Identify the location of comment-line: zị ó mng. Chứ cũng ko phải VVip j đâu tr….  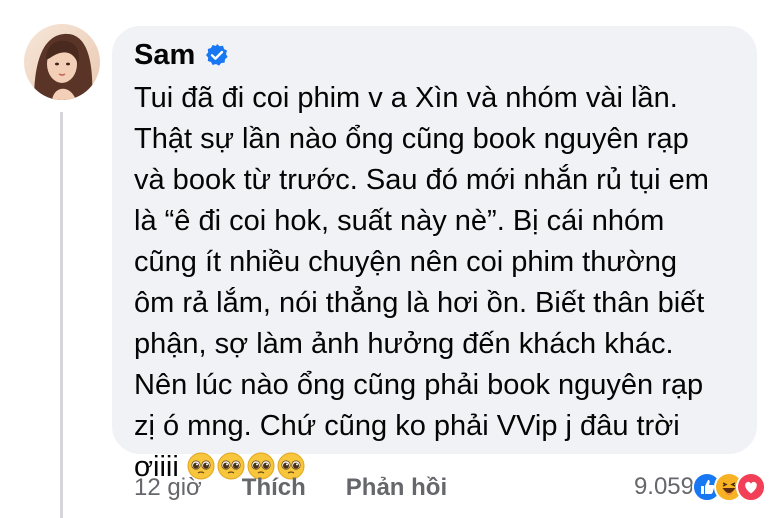
(407, 426).